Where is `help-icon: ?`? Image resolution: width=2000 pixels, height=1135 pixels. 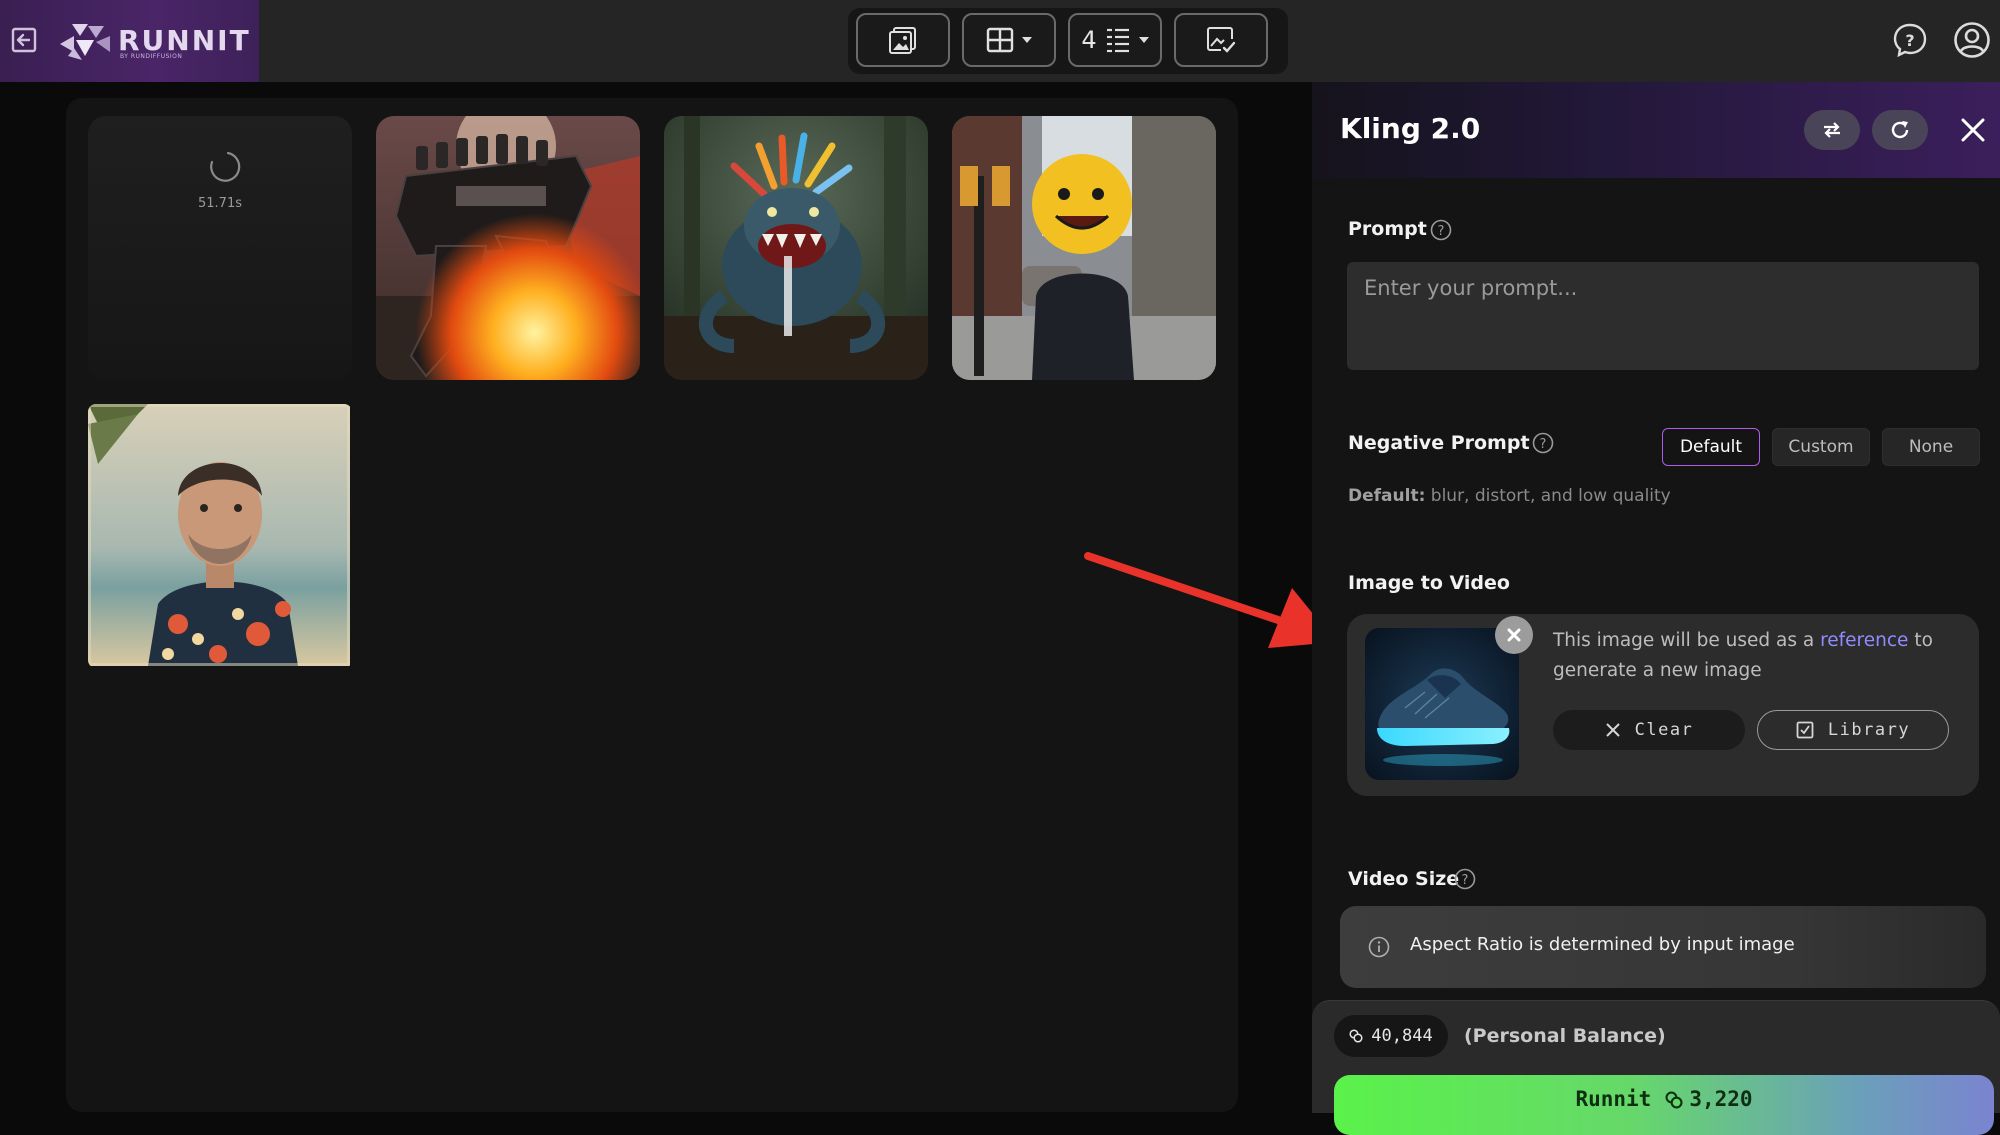 help-icon: ? is located at coordinates (1910, 40).